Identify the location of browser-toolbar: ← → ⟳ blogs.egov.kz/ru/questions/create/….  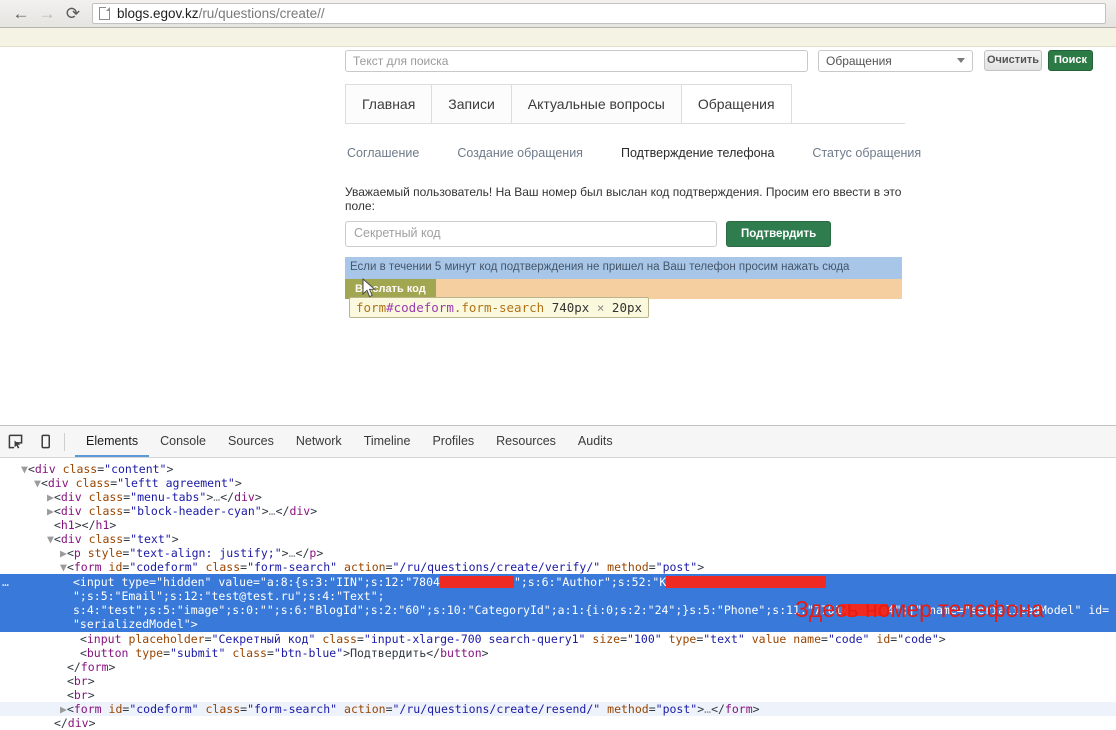
(558, 14).